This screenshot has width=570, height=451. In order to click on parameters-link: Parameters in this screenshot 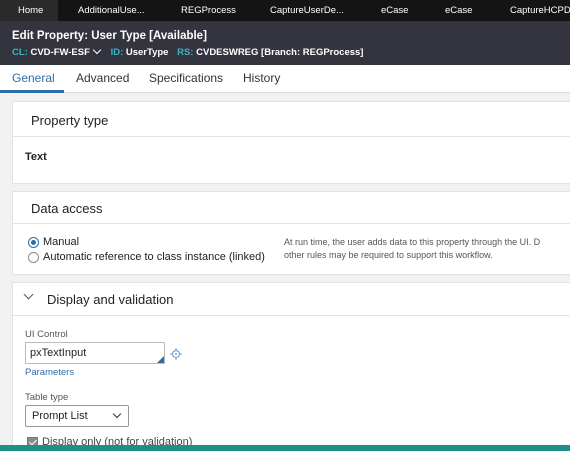, I will do `click(49, 372)`.